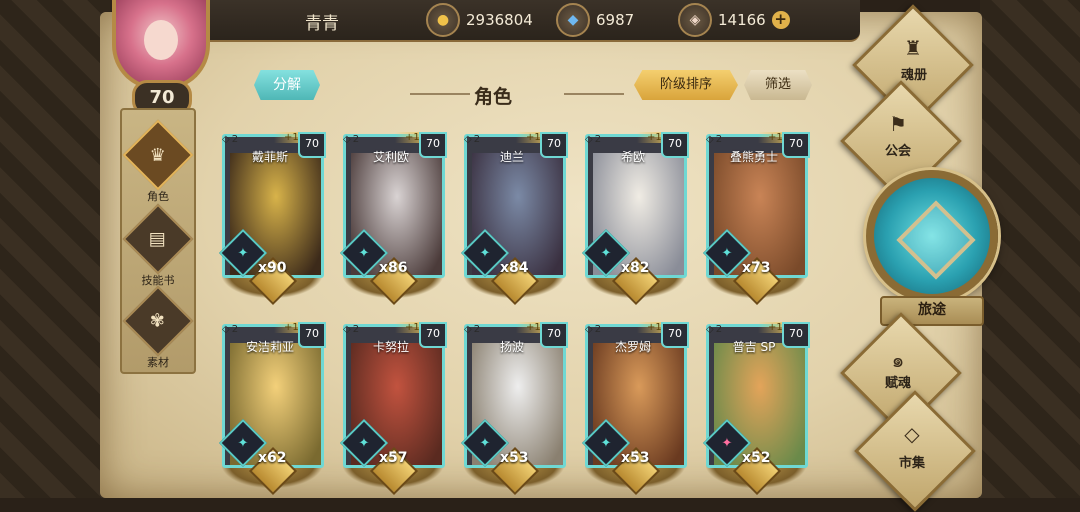 This screenshot has width=1080, height=512. I want to click on title-ornament-left, so click(440, 94).